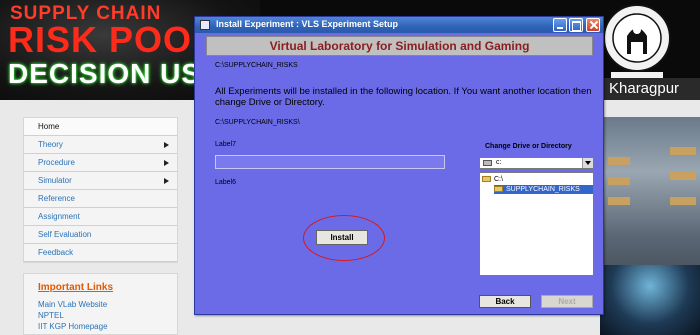 The height and width of the screenshot is (335, 700). Describe the element at coordinates (59, 216) in the screenshot. I see `sidebar-item-label: Assignment` at that location.